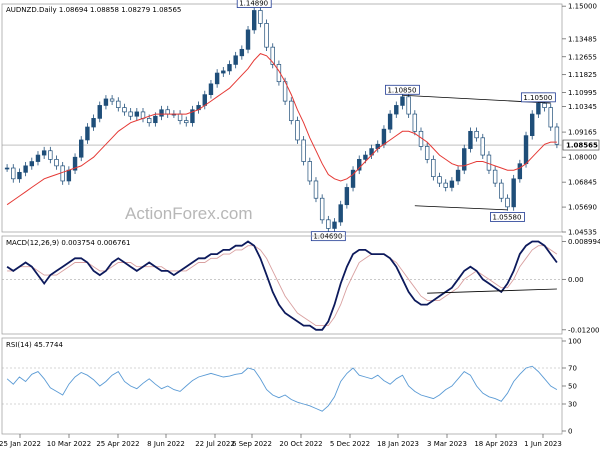 This screenshot has height=450, width=600. What do you see at coordinates (117, 444) in the screenshot?
I see `x-tick-label: 25 Apr 2022` at bounding box center [117, 444].